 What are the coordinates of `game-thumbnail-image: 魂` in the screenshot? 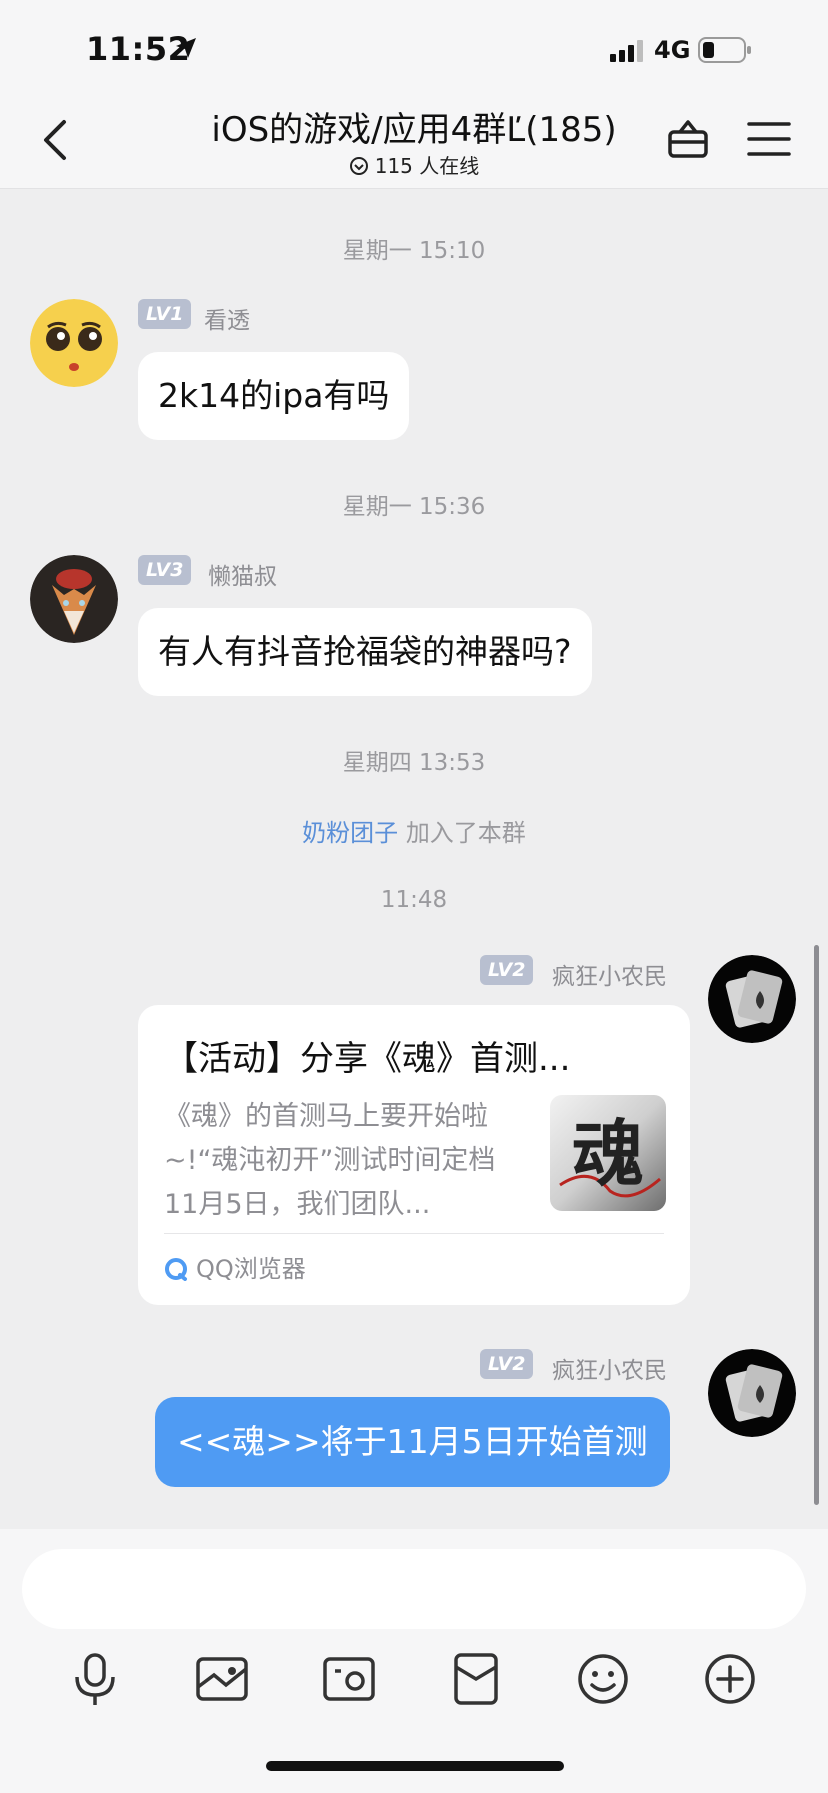 It's located at (608, 1153).